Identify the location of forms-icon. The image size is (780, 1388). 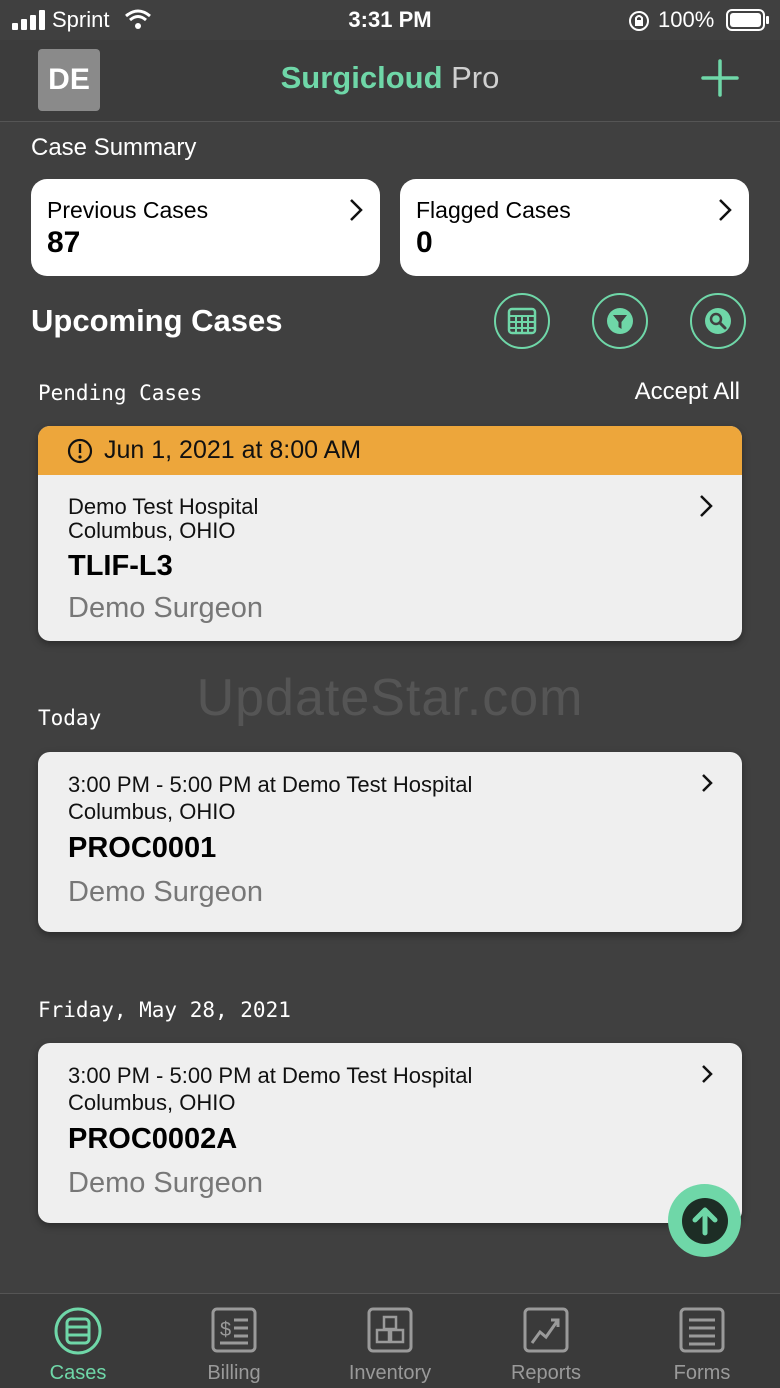
(702, 1330).